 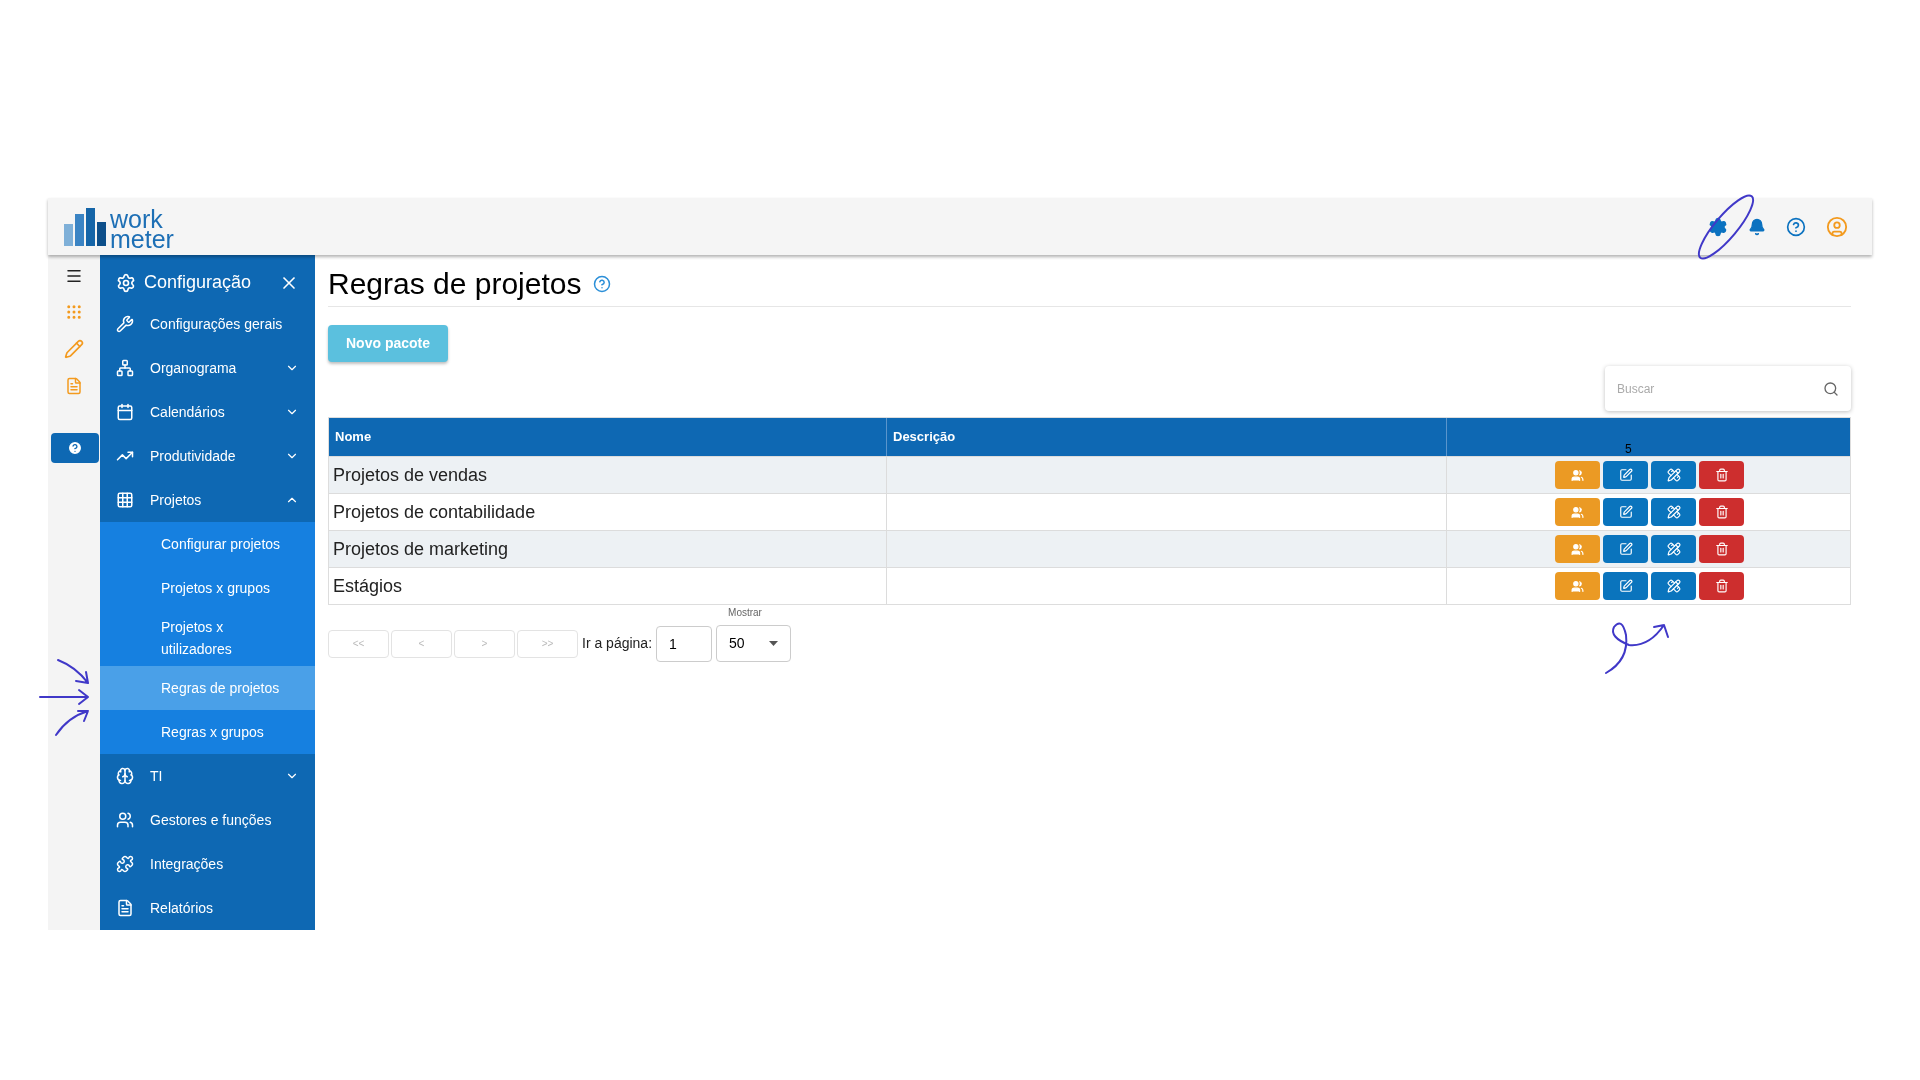 I want to click on help-button, so click(x=74, y=448).